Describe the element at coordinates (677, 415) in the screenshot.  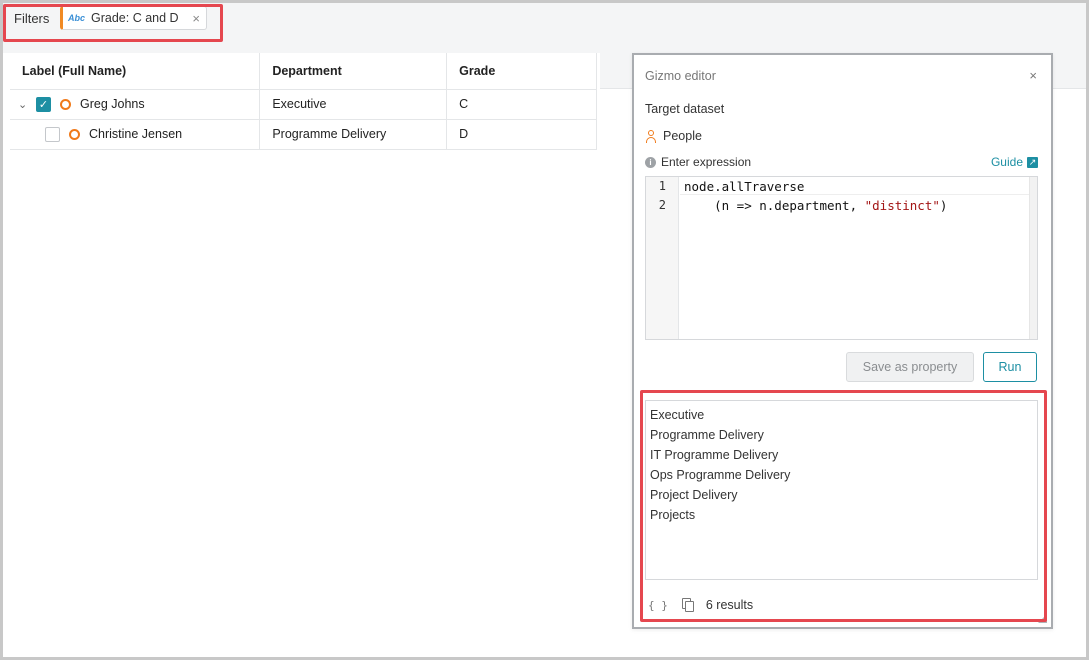
I see `list-item: Executive` at that location.